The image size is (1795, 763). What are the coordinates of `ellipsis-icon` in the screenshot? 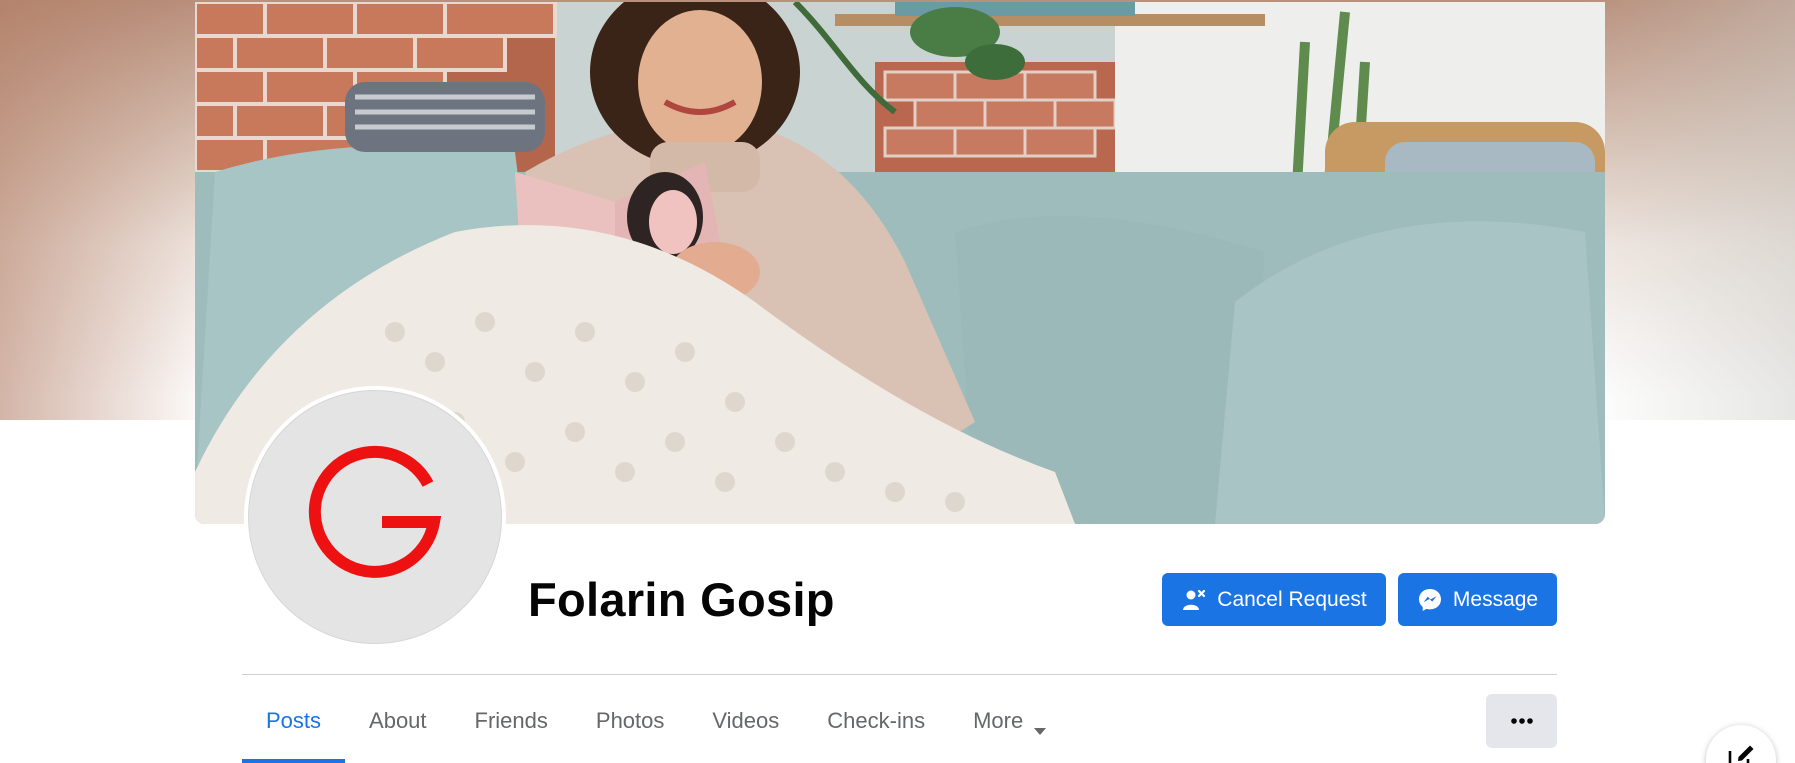 It's located at (1522, 721).